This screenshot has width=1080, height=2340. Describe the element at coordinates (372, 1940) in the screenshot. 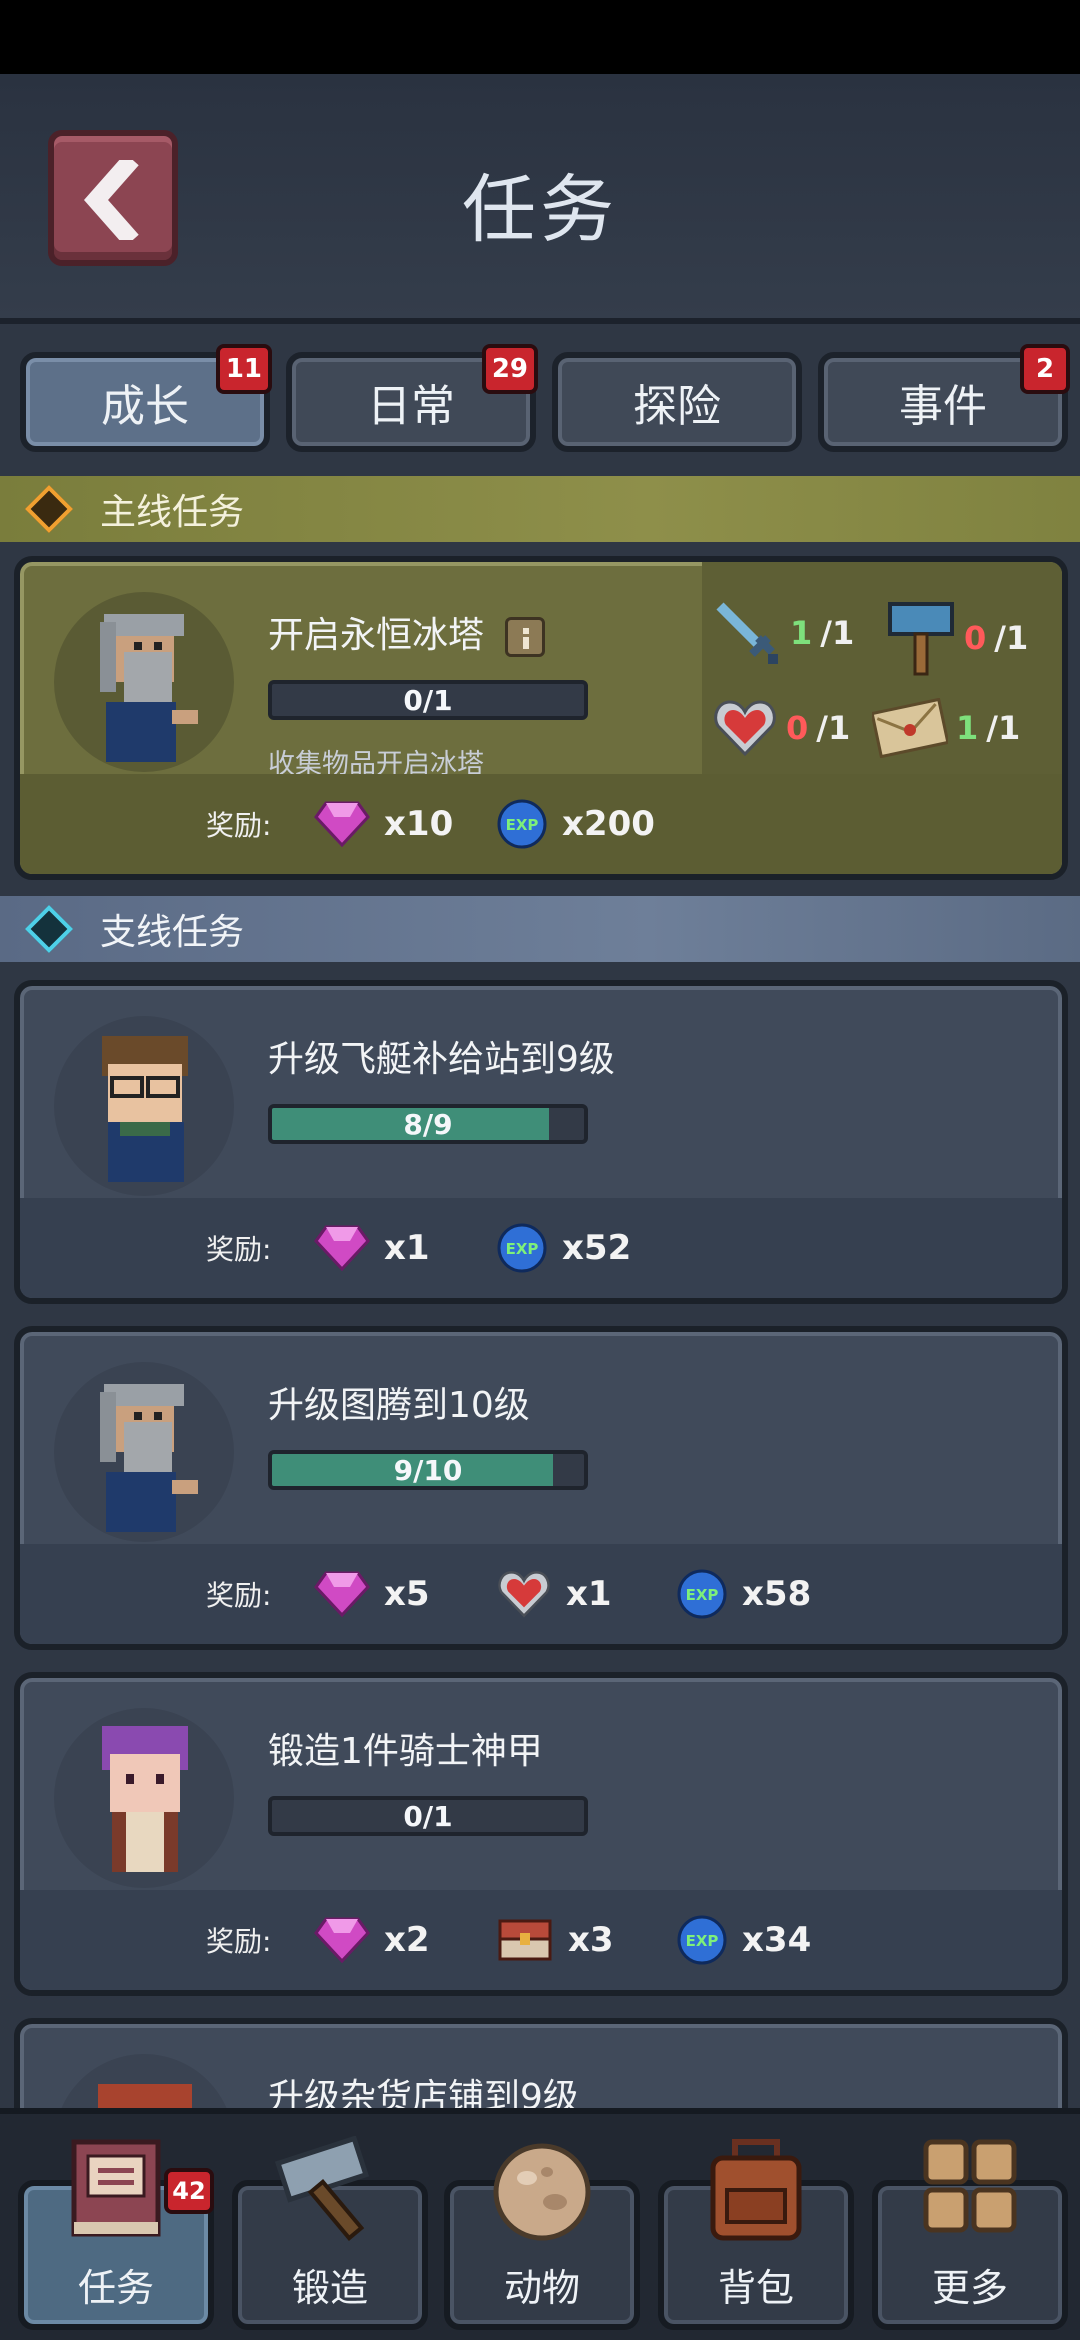

I see `reward-gem: x2` at that location.